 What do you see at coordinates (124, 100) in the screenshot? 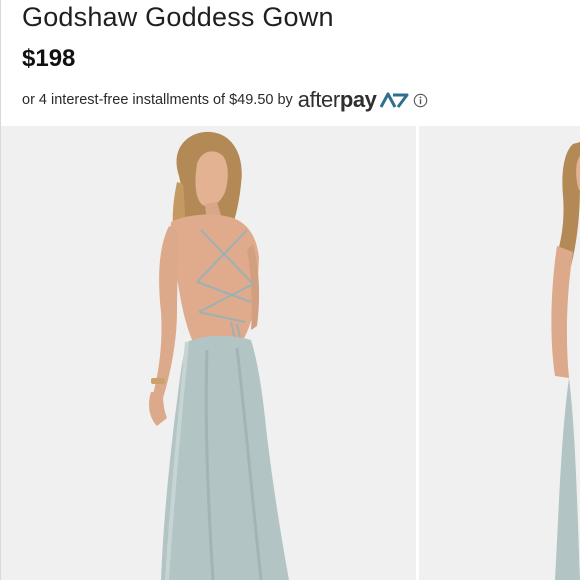
I see `installments-prefix: or 4 interest-free installments of` at bounding box center [124, 100].